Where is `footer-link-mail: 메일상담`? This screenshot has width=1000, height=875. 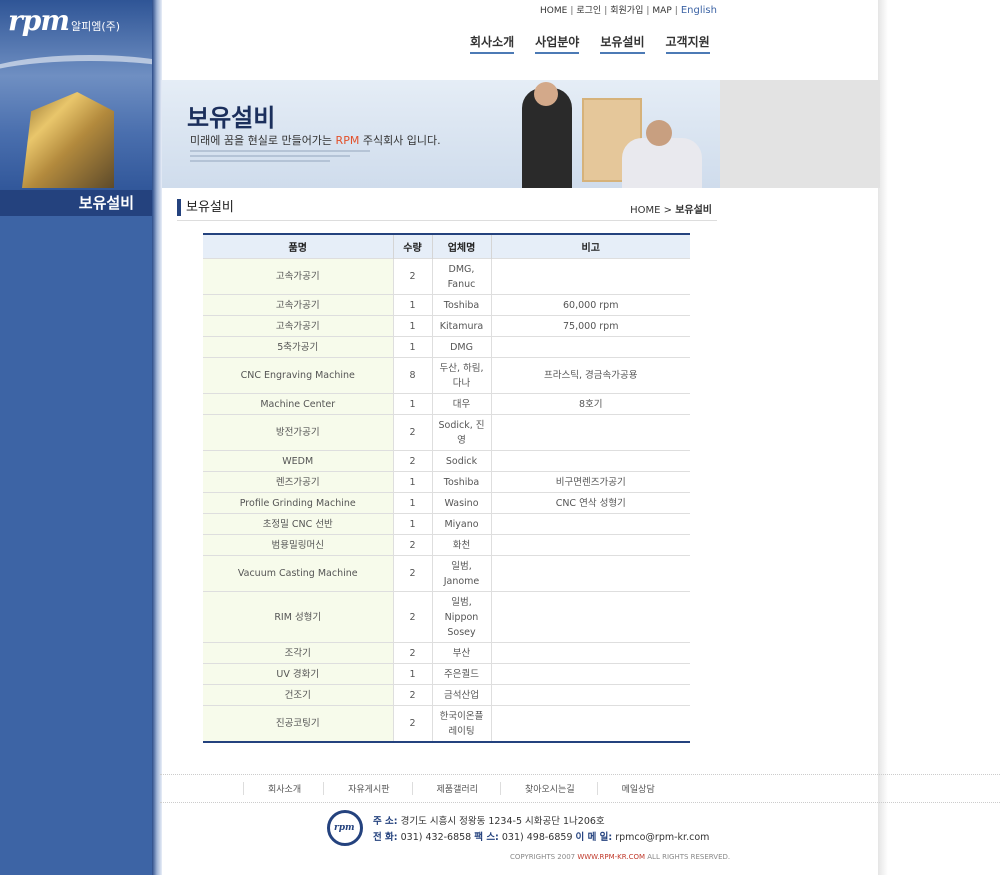 footer-link-mail: 메일상담 is located at coordinates (636, 788).